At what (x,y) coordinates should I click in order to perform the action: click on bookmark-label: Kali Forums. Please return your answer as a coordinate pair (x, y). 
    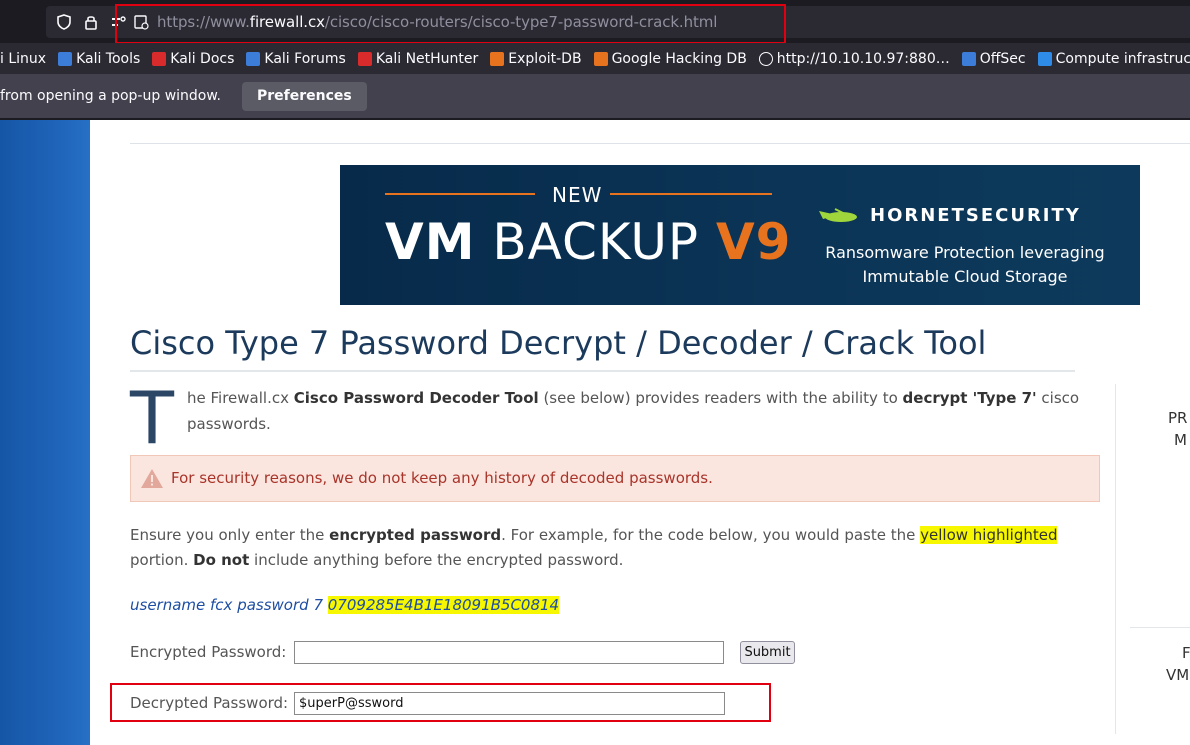
    Looking at the image, I should click on (305, 58).